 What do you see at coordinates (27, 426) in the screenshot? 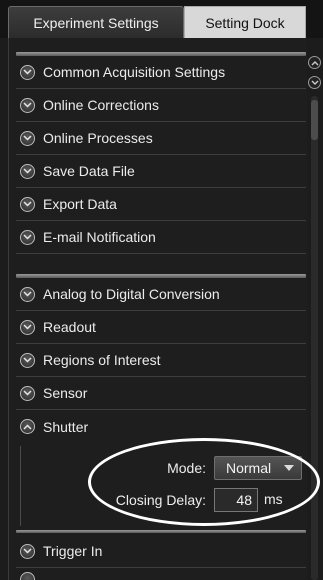
I see `chevron-up-circle-icon` at bounding box center [27, 426].